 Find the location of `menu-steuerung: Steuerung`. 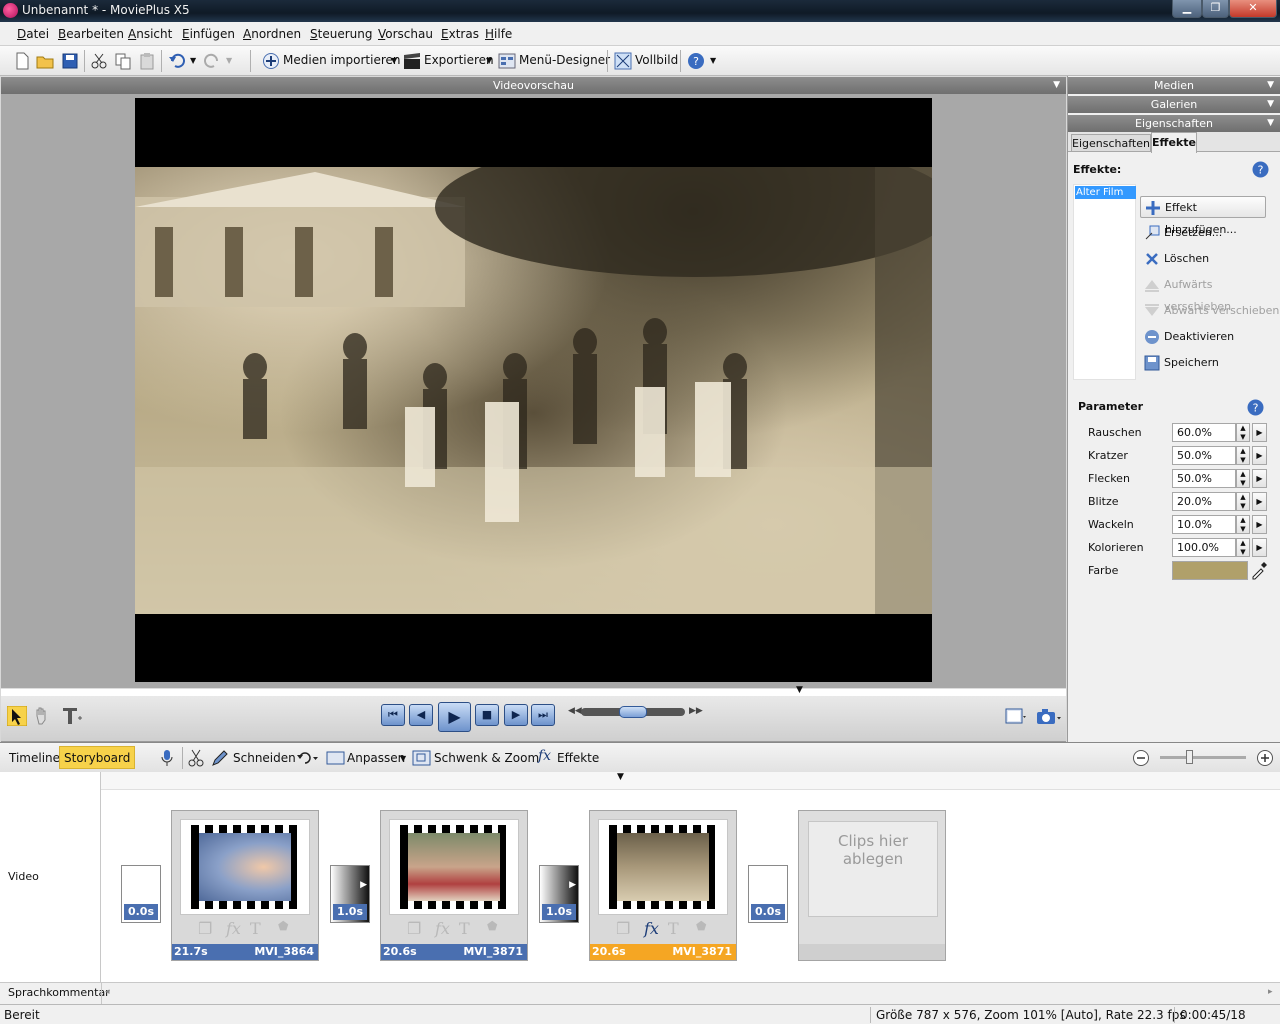

menu-steuerung: Steuerung is located at coordinates (341, 34).